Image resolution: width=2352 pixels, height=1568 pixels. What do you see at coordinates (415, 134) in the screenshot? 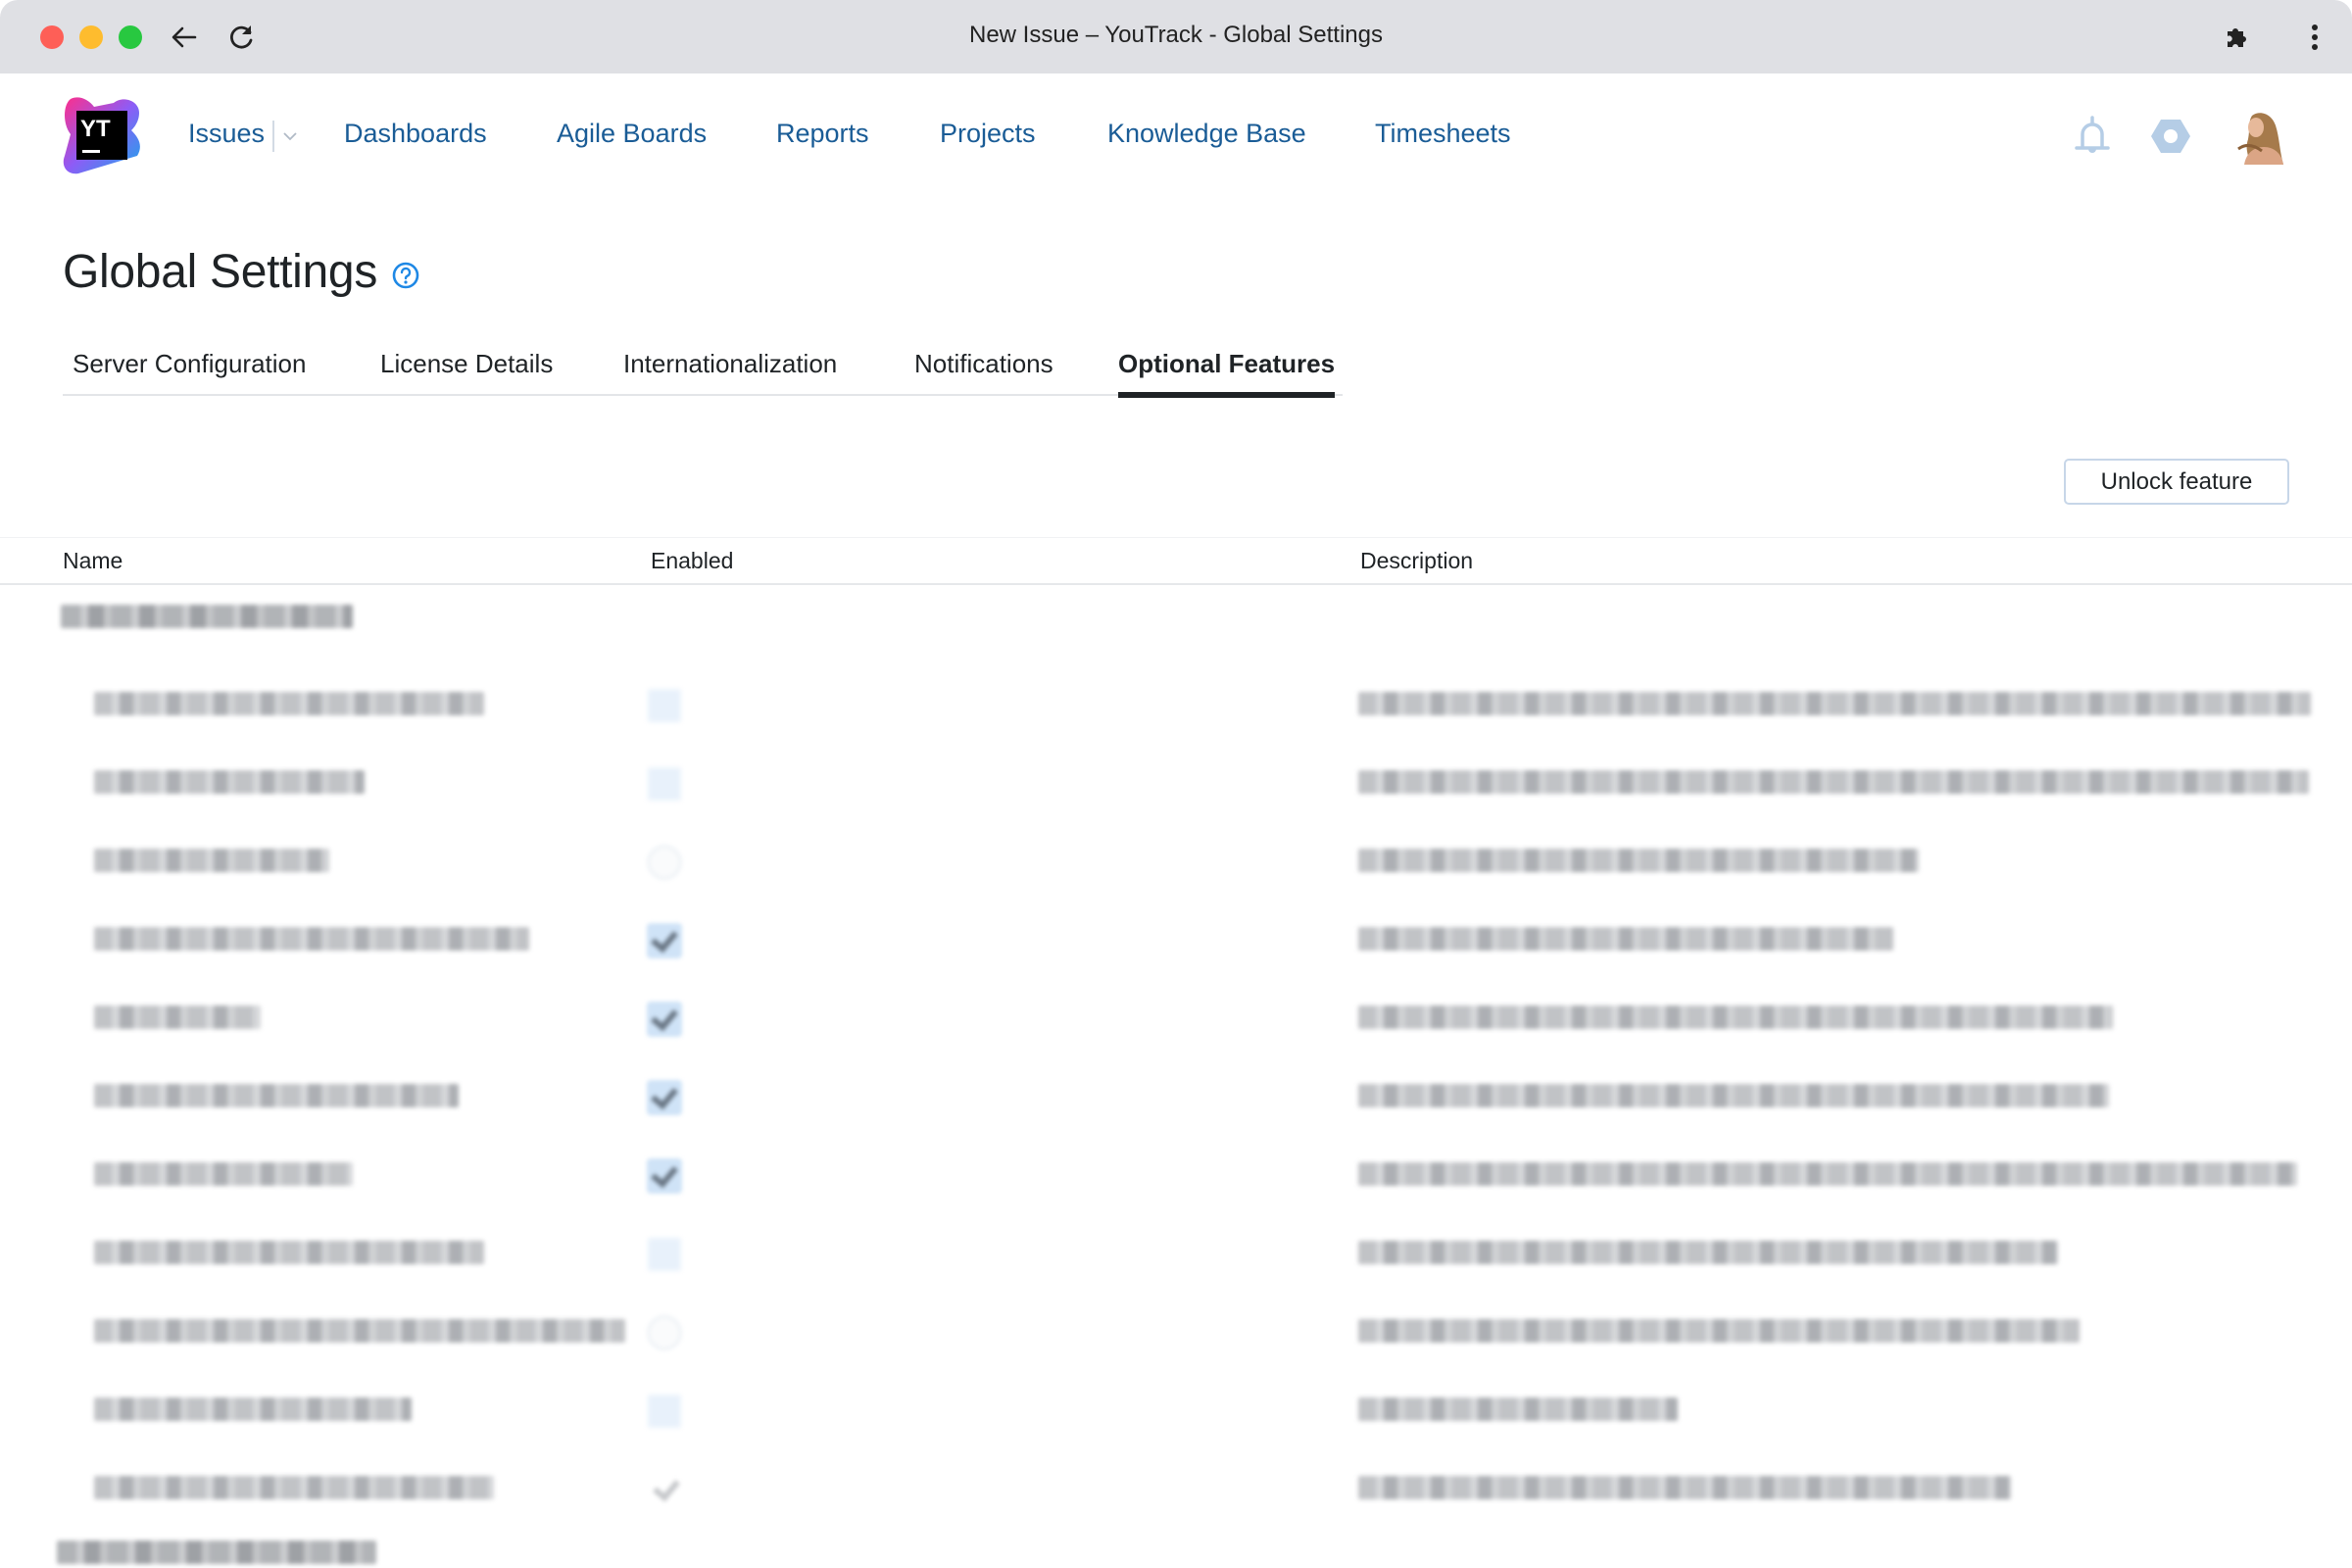
I see `nav-dashboards: Dashboards` at bounding box center [415, 134].